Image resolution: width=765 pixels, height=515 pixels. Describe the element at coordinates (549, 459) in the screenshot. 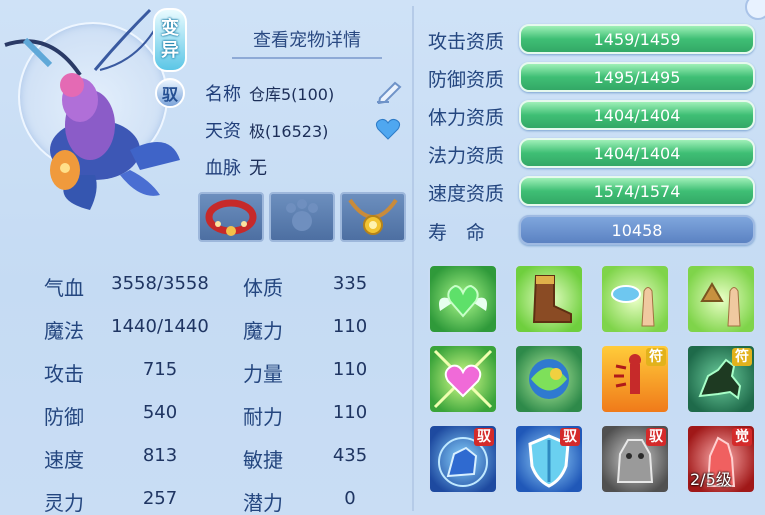

I see `skill-slot-10: 驭` at that location.